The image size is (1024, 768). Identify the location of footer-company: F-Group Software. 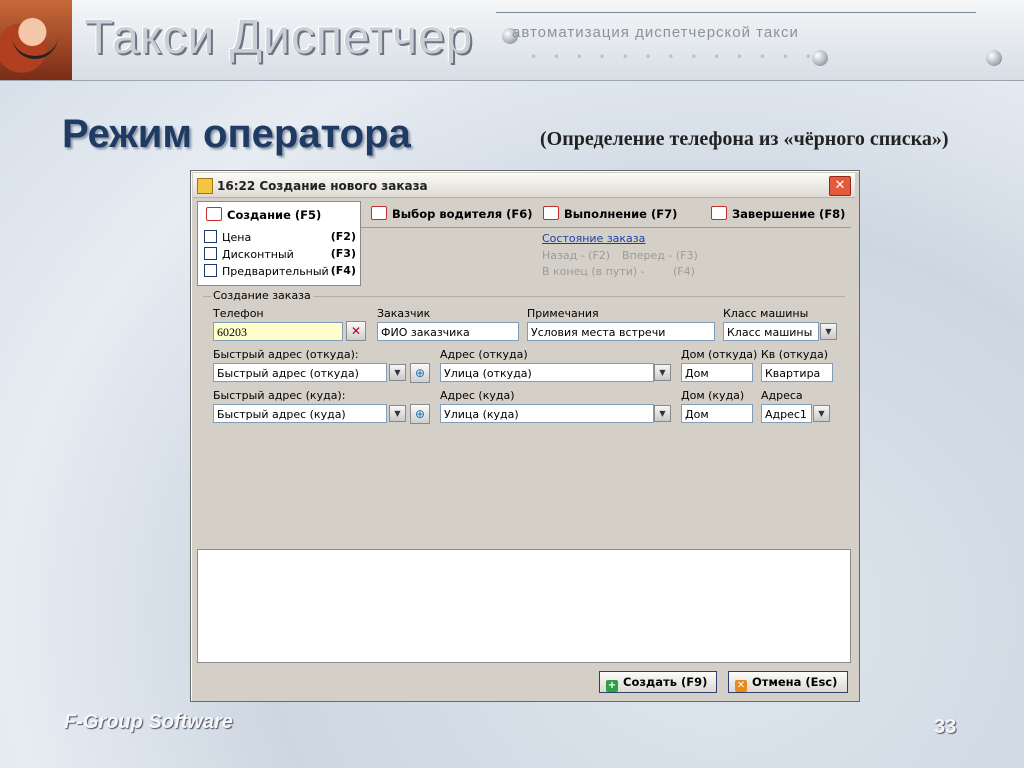
(148, 722).